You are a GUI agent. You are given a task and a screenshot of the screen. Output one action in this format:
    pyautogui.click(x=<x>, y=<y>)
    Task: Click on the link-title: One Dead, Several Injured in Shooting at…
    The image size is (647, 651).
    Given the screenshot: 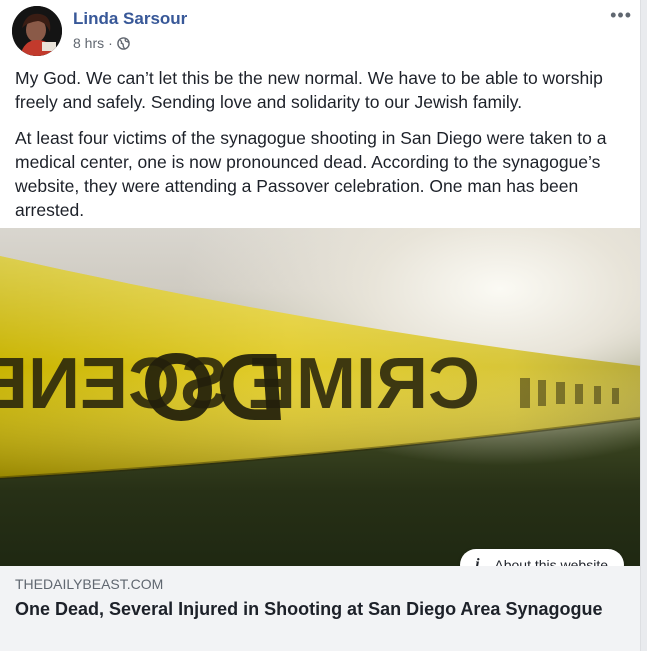 What is the action you would take?
    pyautogui.click(x=315, y=609)
    